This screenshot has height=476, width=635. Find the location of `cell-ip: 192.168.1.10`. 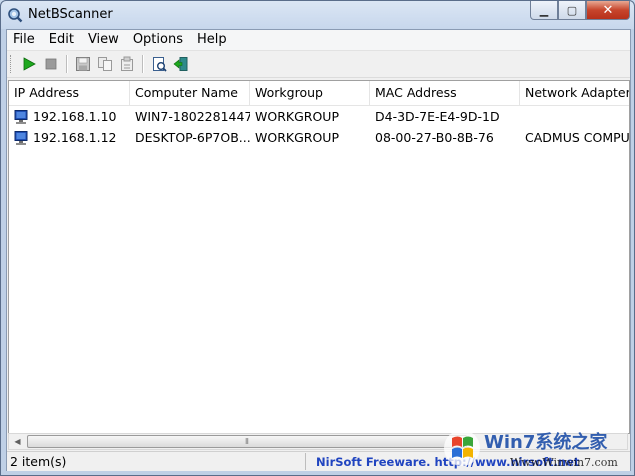

cell-ip: 192.168.1.10 is located at coordinates (69, 116).